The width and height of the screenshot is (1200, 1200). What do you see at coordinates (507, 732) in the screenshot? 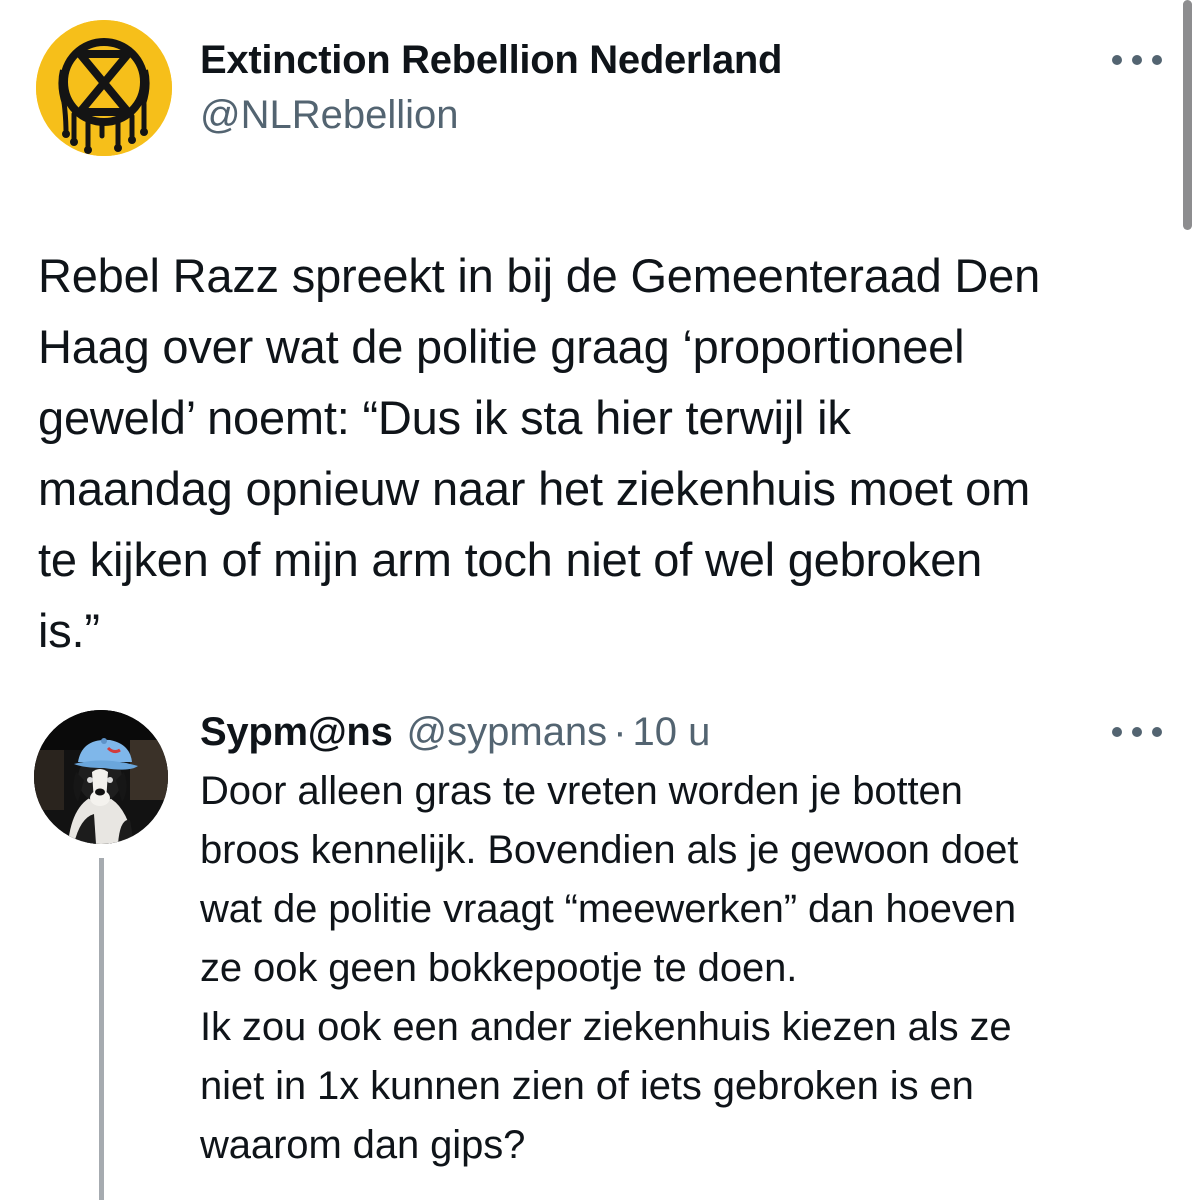
I see `reply-handle: @sypmans` at bounding box center [507, 732].